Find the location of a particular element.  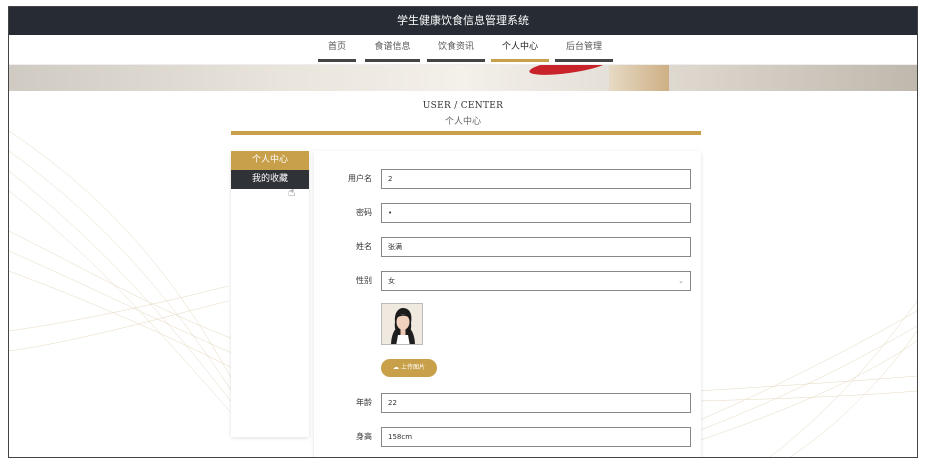

username-row: 用户名 2 is located at coordinates (507, 179).